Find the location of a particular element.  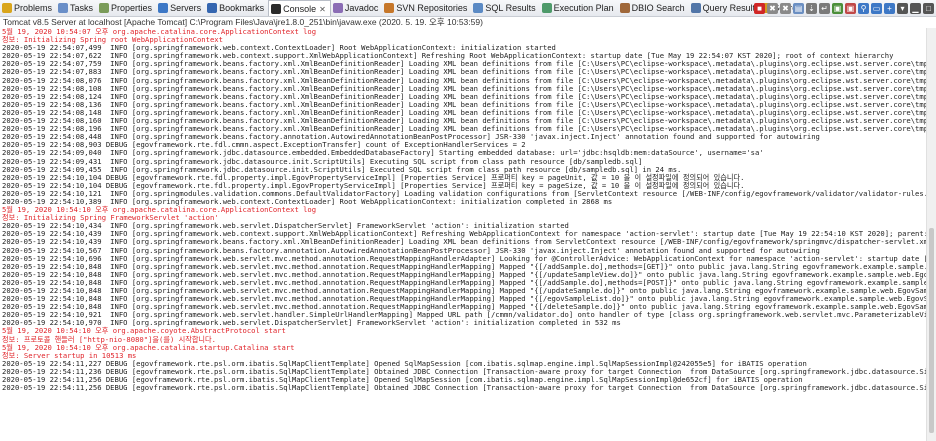

tab-label: Query Result is located at coordinates (729, 8).